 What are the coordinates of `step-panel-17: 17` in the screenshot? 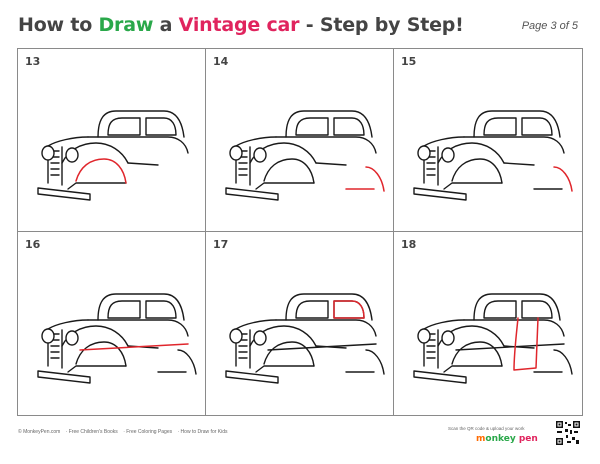 It's located at (300, 323).